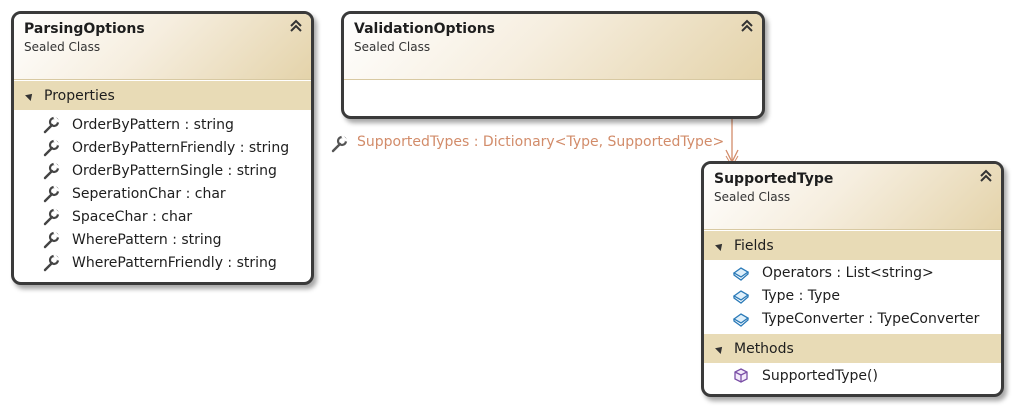 The image size is (1013, 406). Describe the element at coordinates (79, 96) in the screenshot. I see `section-label: Properties` at that location.